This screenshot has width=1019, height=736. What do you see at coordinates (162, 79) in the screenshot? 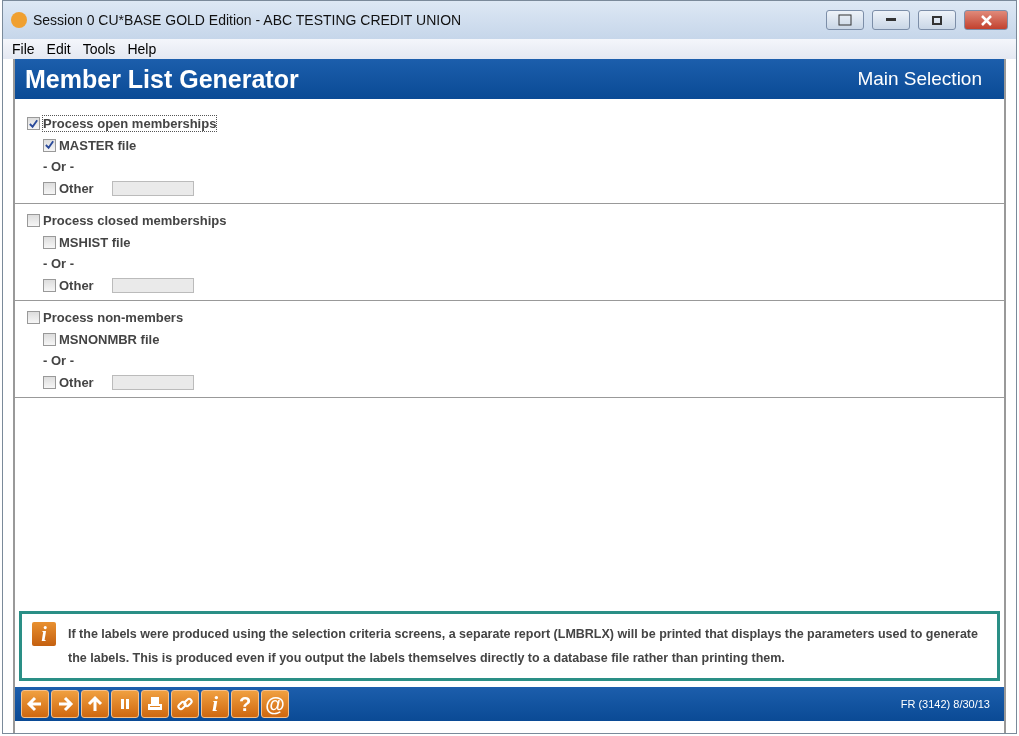
I see `page-title: Member List Generator` at bounding box center [162, 79].